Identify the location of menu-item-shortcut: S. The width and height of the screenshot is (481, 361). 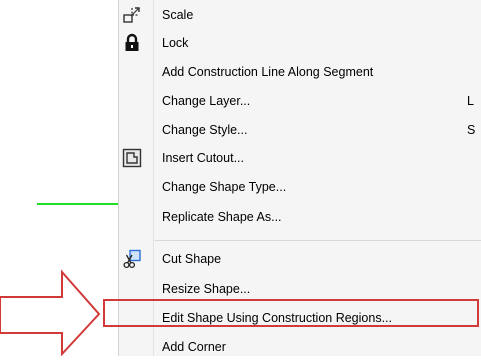
(471, 130).